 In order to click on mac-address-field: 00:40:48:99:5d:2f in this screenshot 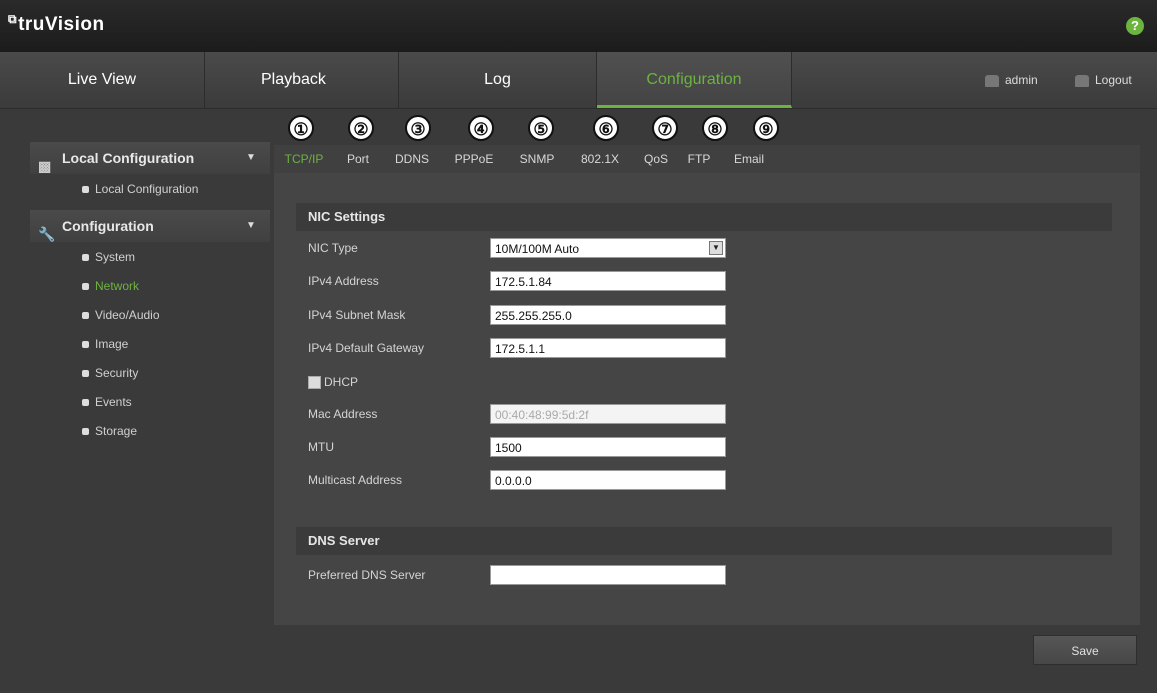, I will do `click(608, 414)`.